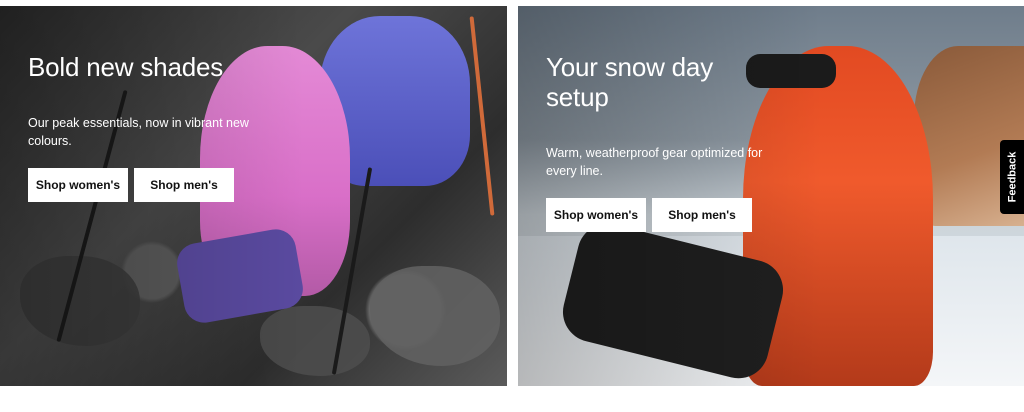 The height and width of the screenshot is (412, 1024). Describe the element at coordinates (629, 82) in the screenshot. I see `promo-headline: Your snow day setup` at that location.